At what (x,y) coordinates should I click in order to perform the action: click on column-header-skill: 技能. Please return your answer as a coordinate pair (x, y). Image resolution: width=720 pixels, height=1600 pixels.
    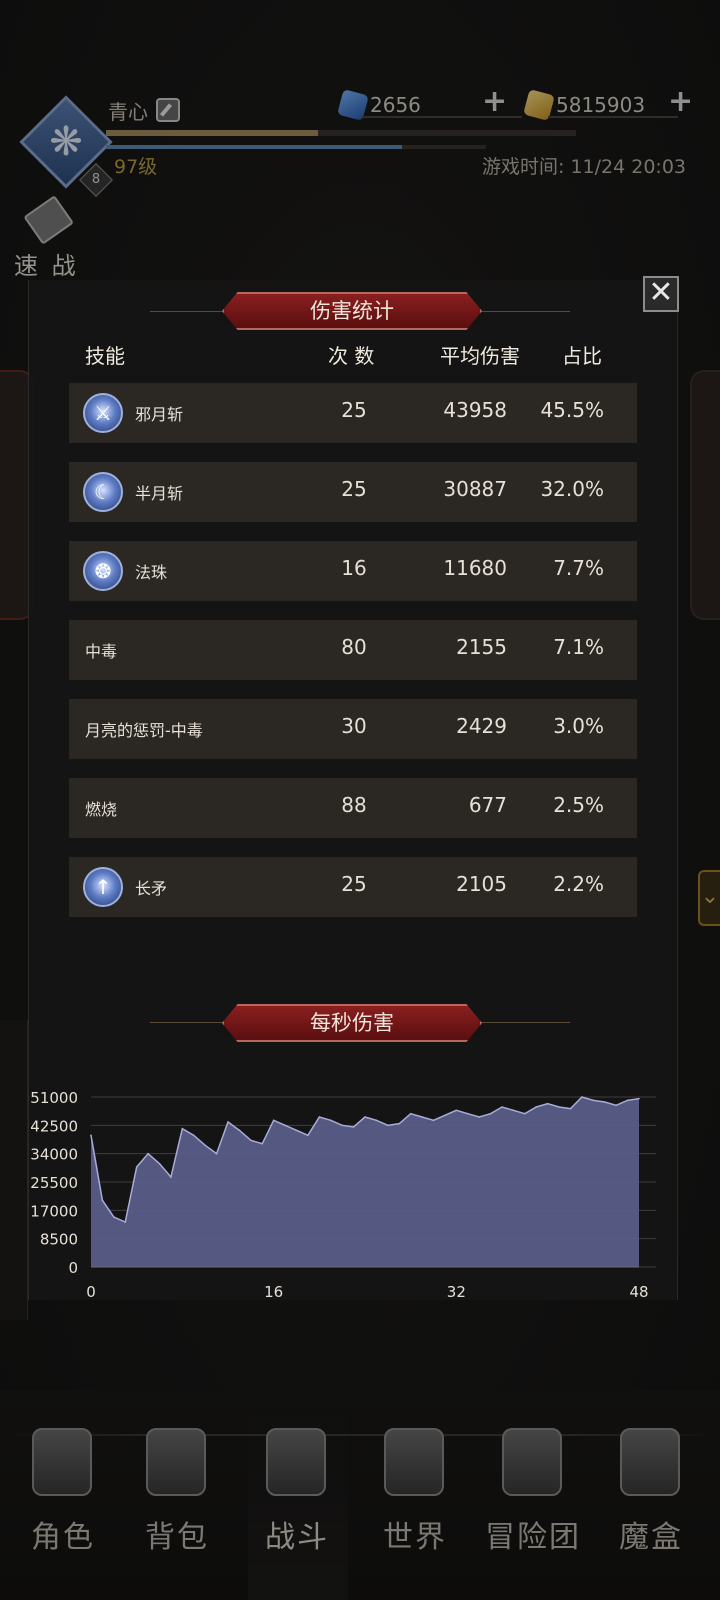
    Looking at the image, I should click on (105, 356).